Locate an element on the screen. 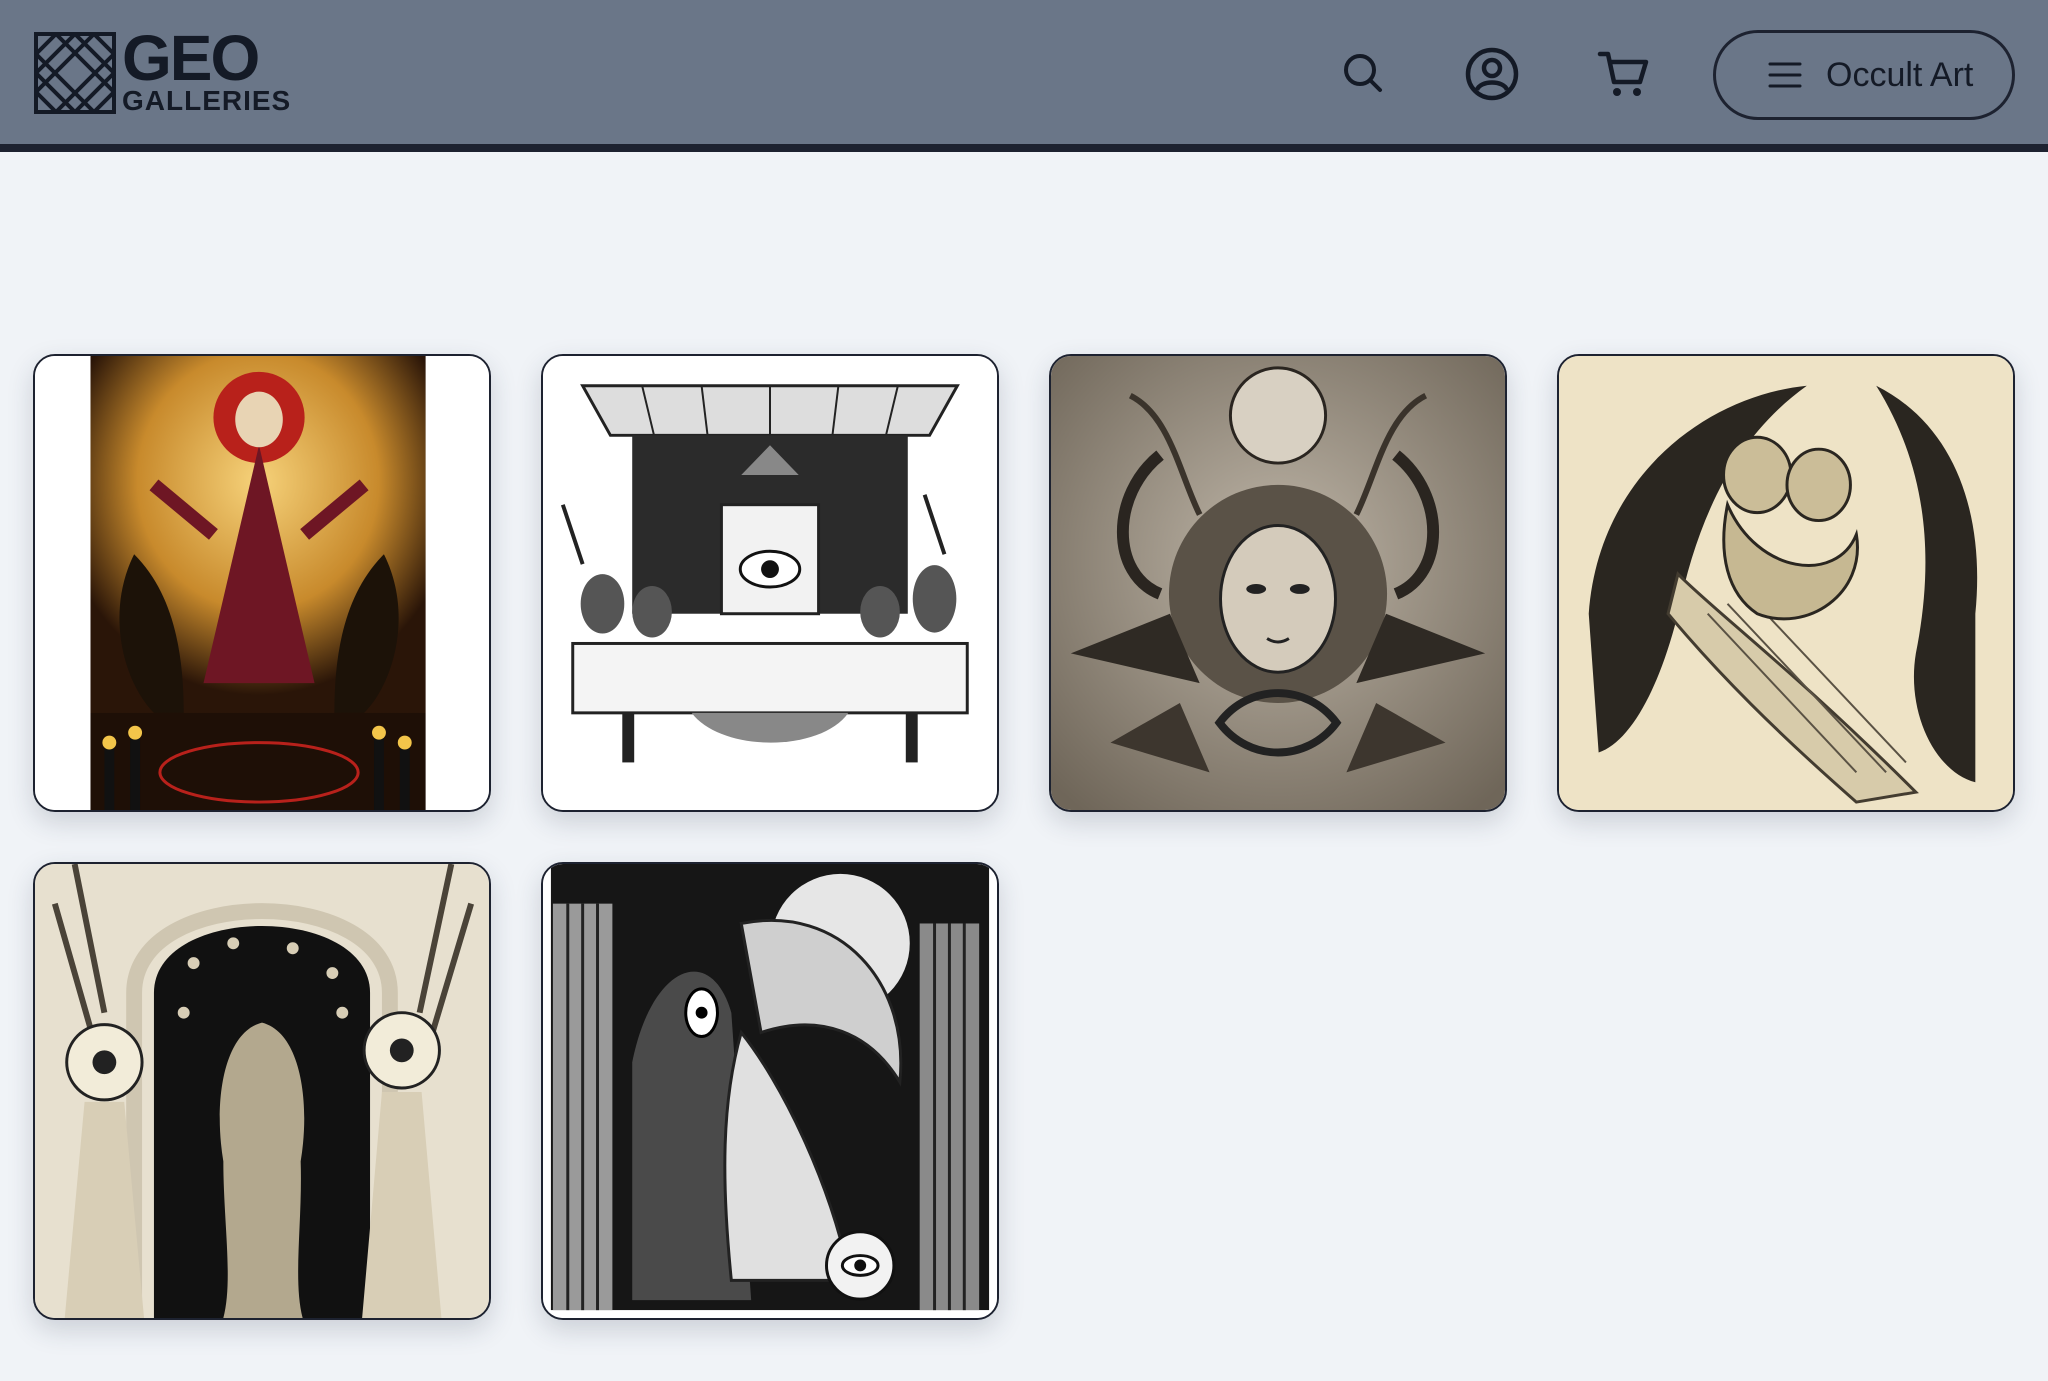  artwork-horned-medusa is located at coordinates (1278, 583).